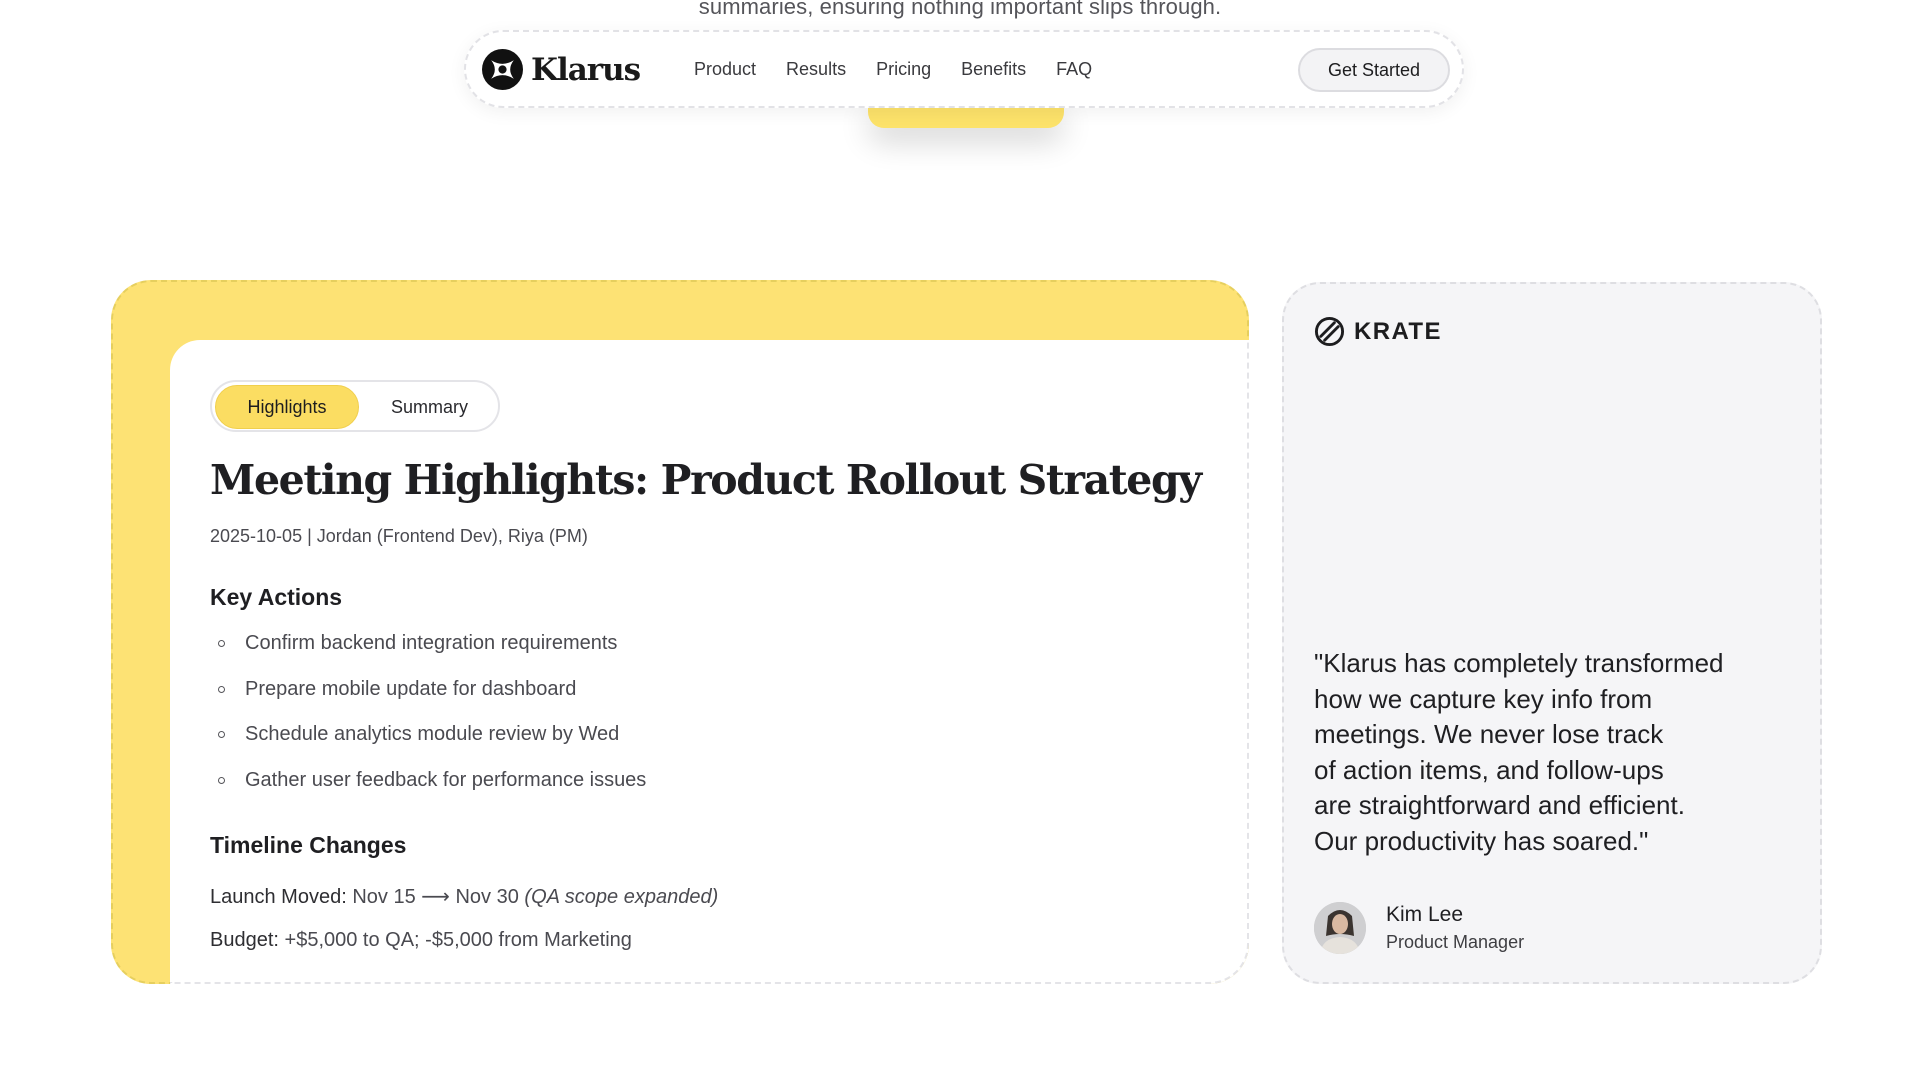 This screenshot has height=1080, width=1920. What do you see at coordinates (287, 407) in the screenshot?
I see `tab-highlights: Highlights` at bounding box center [287, 407].